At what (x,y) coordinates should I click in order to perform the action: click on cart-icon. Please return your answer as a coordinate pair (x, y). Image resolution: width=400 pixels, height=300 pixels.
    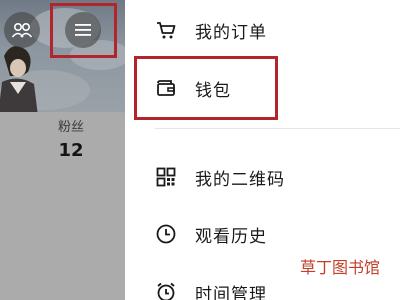
    Looking at the image, I should click on (166, 30).